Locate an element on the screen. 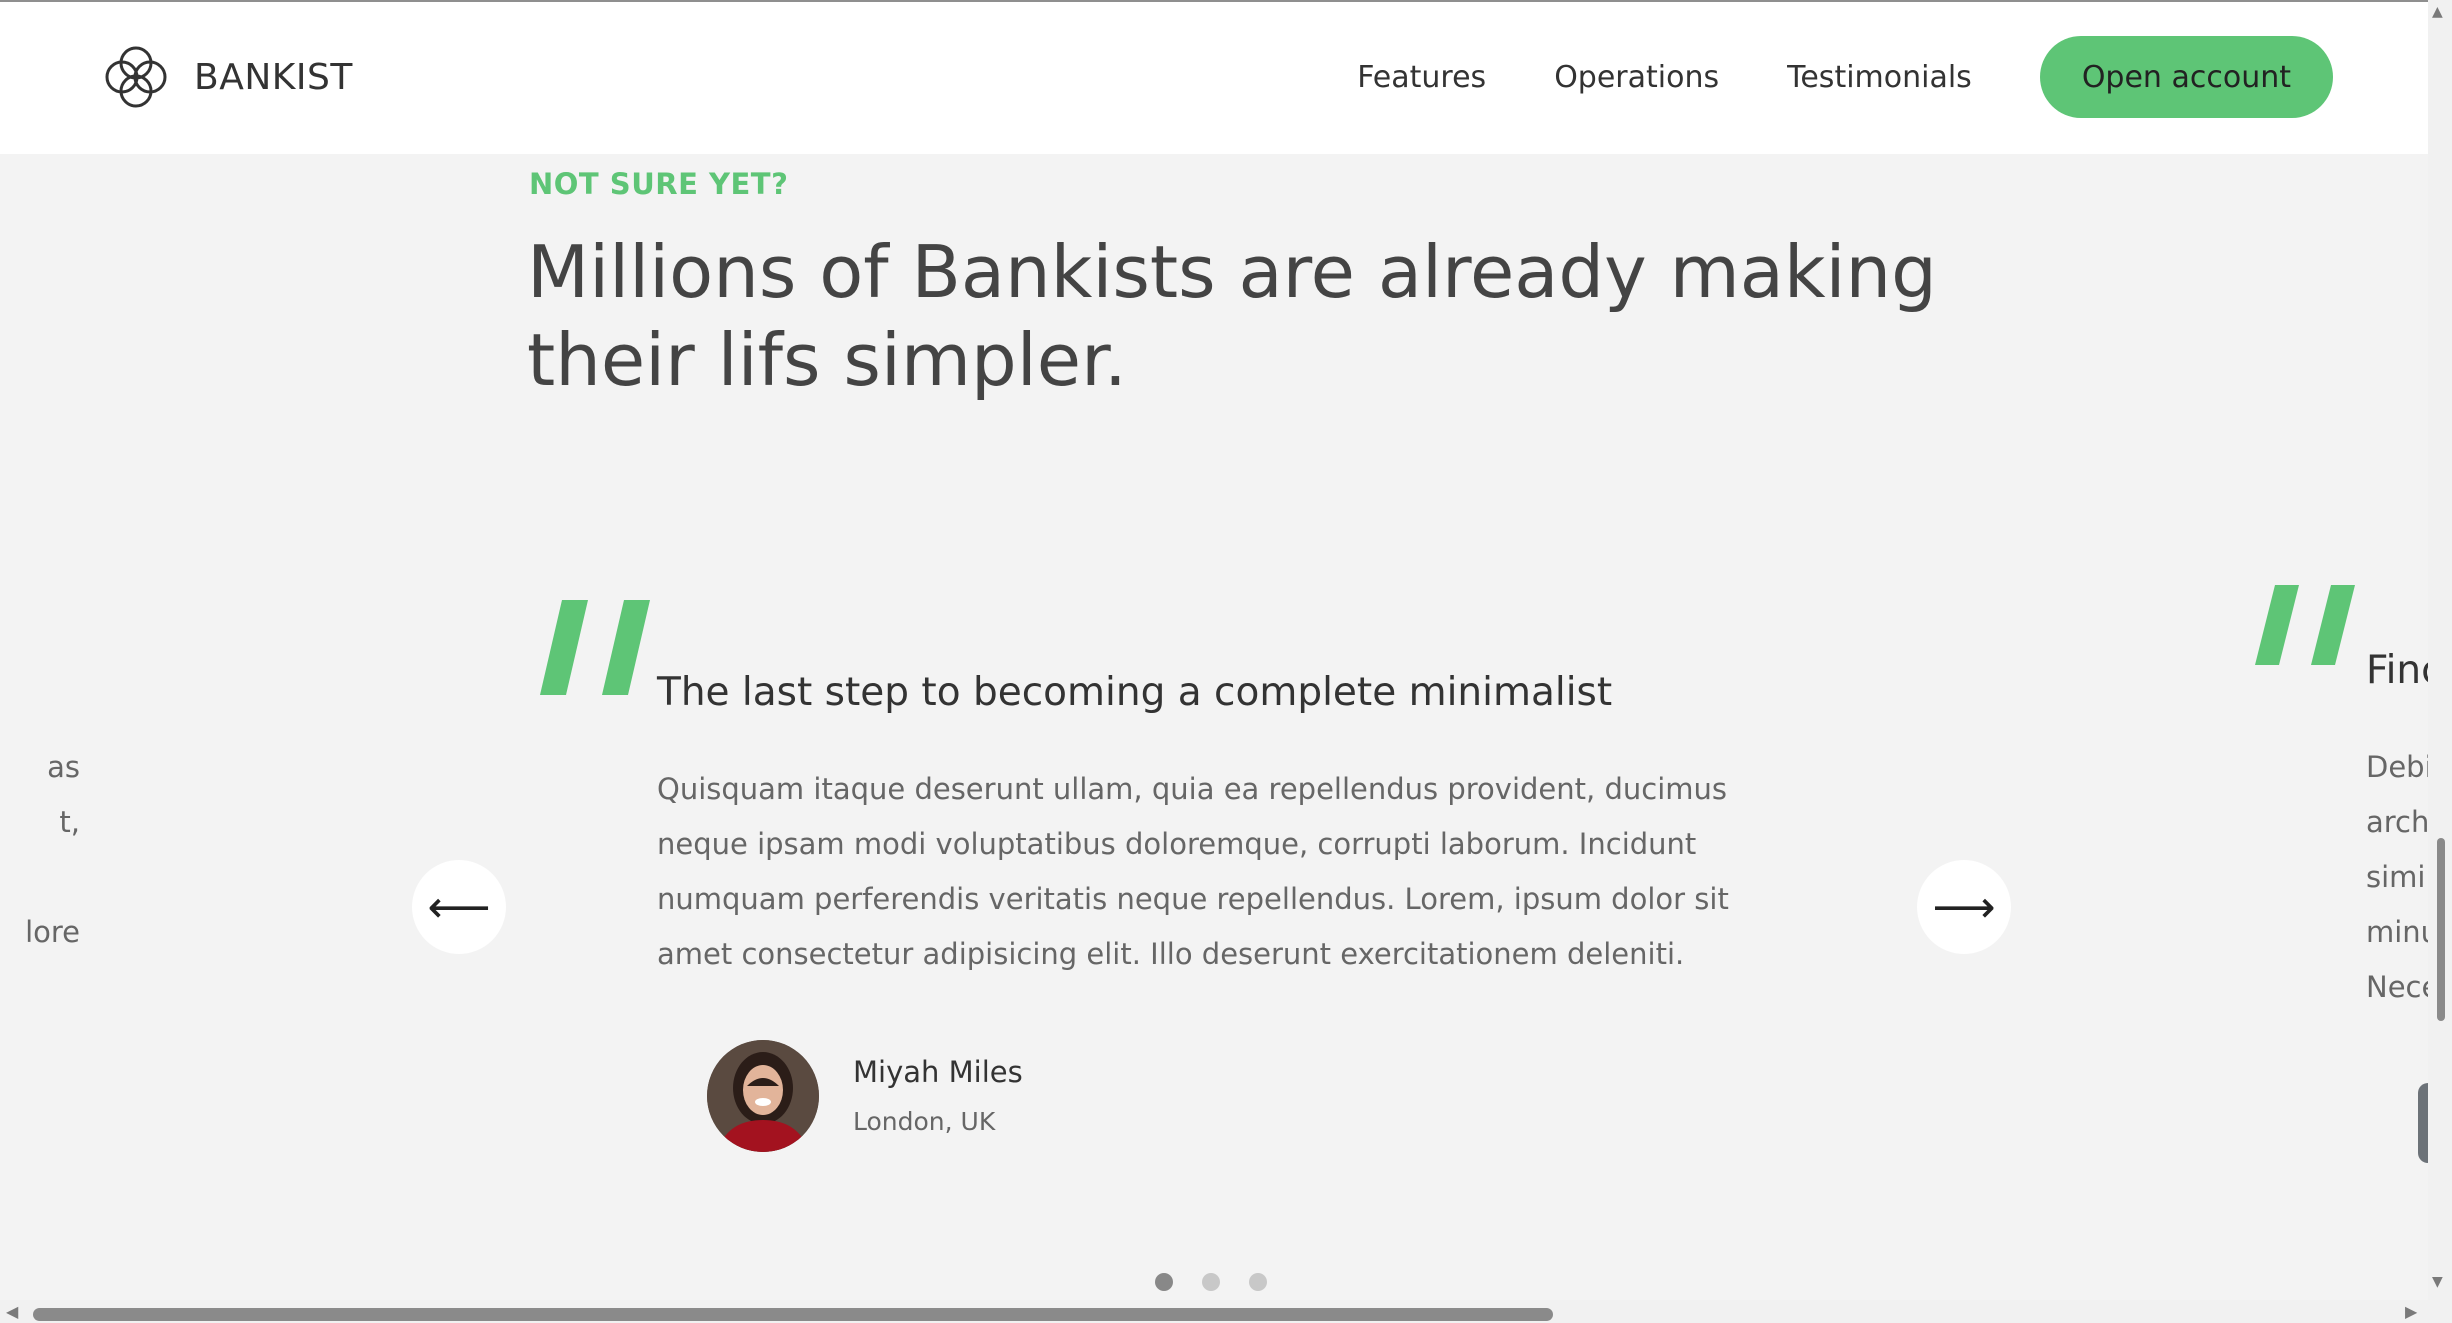  next-slide-title: Finc is located at coordinates (2397, 670).